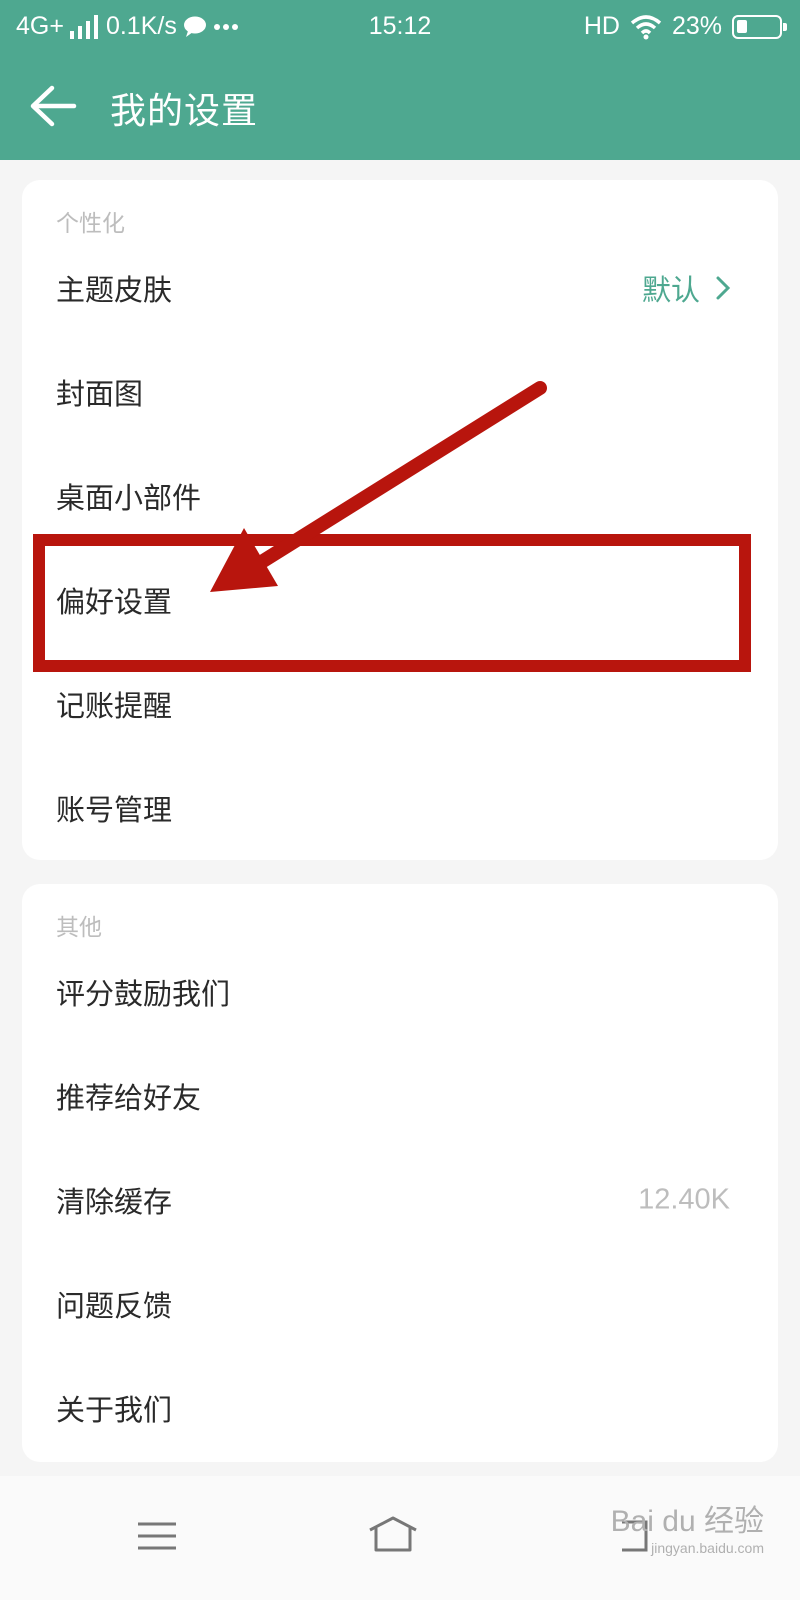  I want to click on home-icon, so click(393, 1536).